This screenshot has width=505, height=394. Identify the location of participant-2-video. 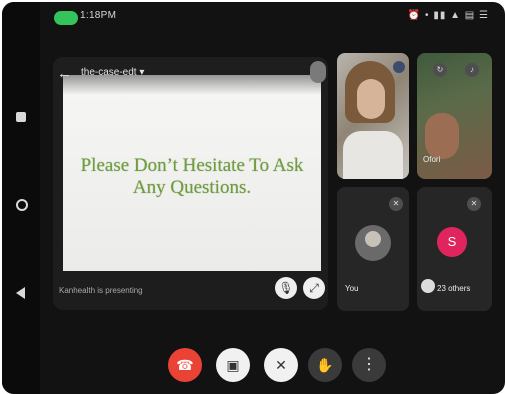
(442, 136).